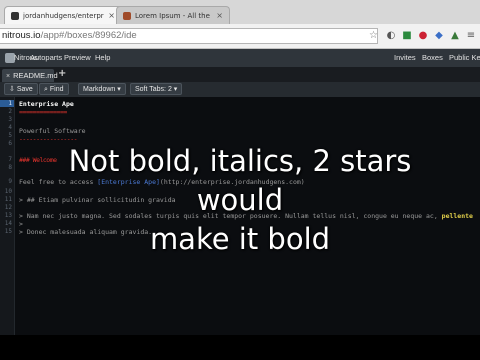  Describe the element at coordinates (38, 160) in the screenshot. I see `code-line: ### Welcome` at that location.